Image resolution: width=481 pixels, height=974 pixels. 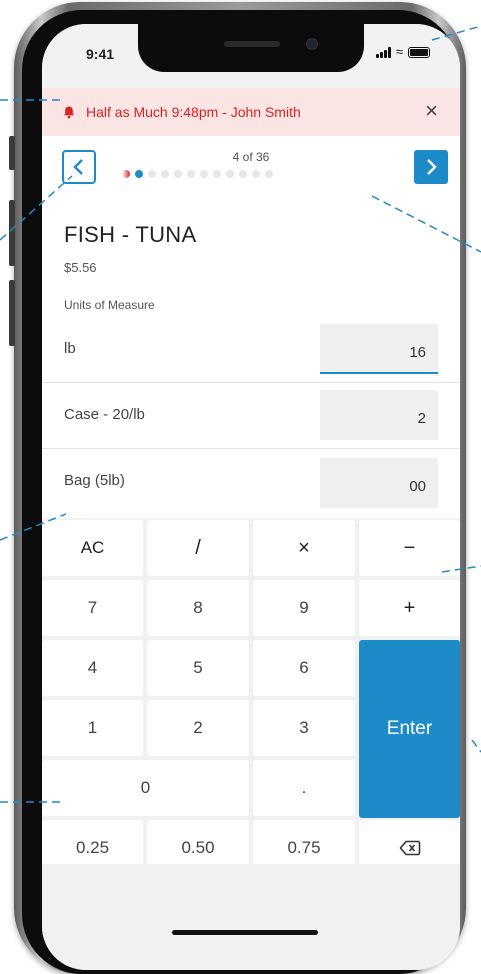 I want to click on uom-row-case: Case - 20/lb 2, so click(x=251, y=415).